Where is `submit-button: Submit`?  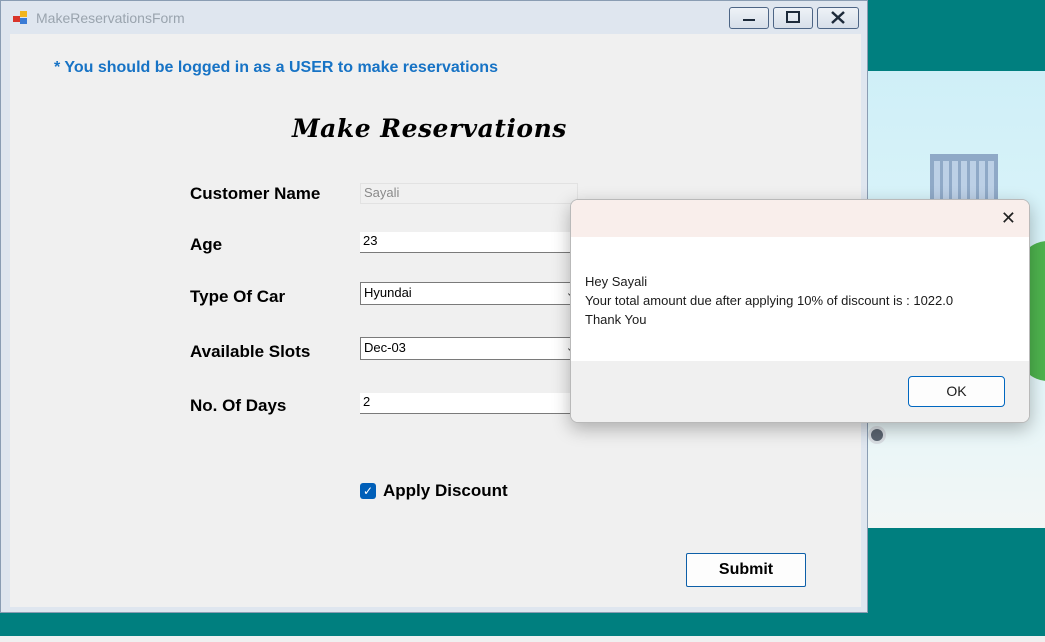
submit-button: Submit is located at coordinates (746, 570).